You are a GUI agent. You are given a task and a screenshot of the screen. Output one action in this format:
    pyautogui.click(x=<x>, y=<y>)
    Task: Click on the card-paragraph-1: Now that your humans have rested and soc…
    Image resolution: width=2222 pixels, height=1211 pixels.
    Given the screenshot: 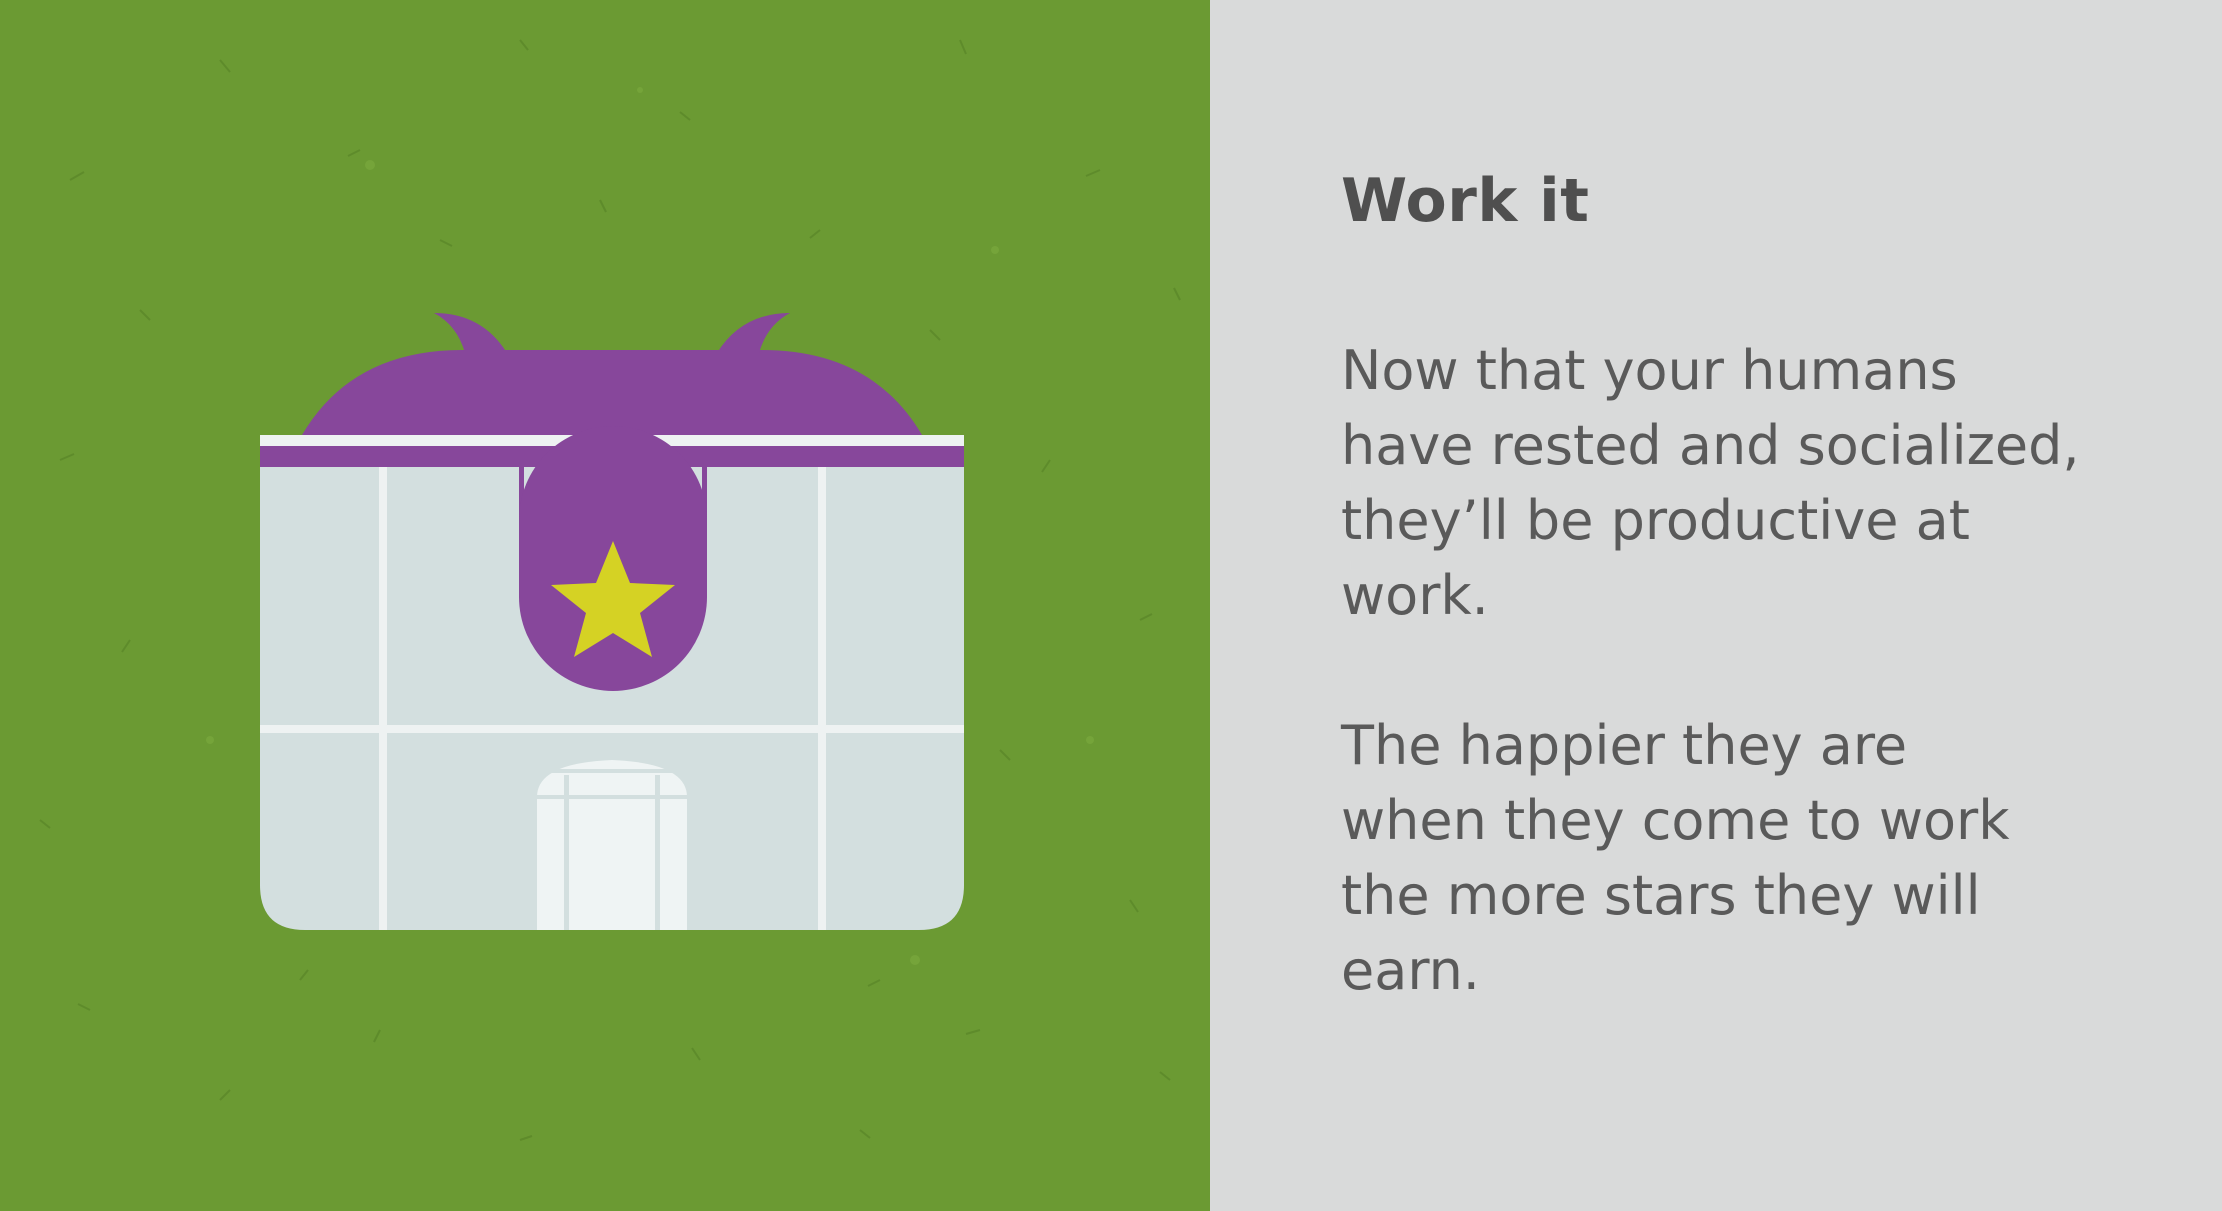 What is the action you would take?
    pyautogui.click(x=1710, y=483)
    